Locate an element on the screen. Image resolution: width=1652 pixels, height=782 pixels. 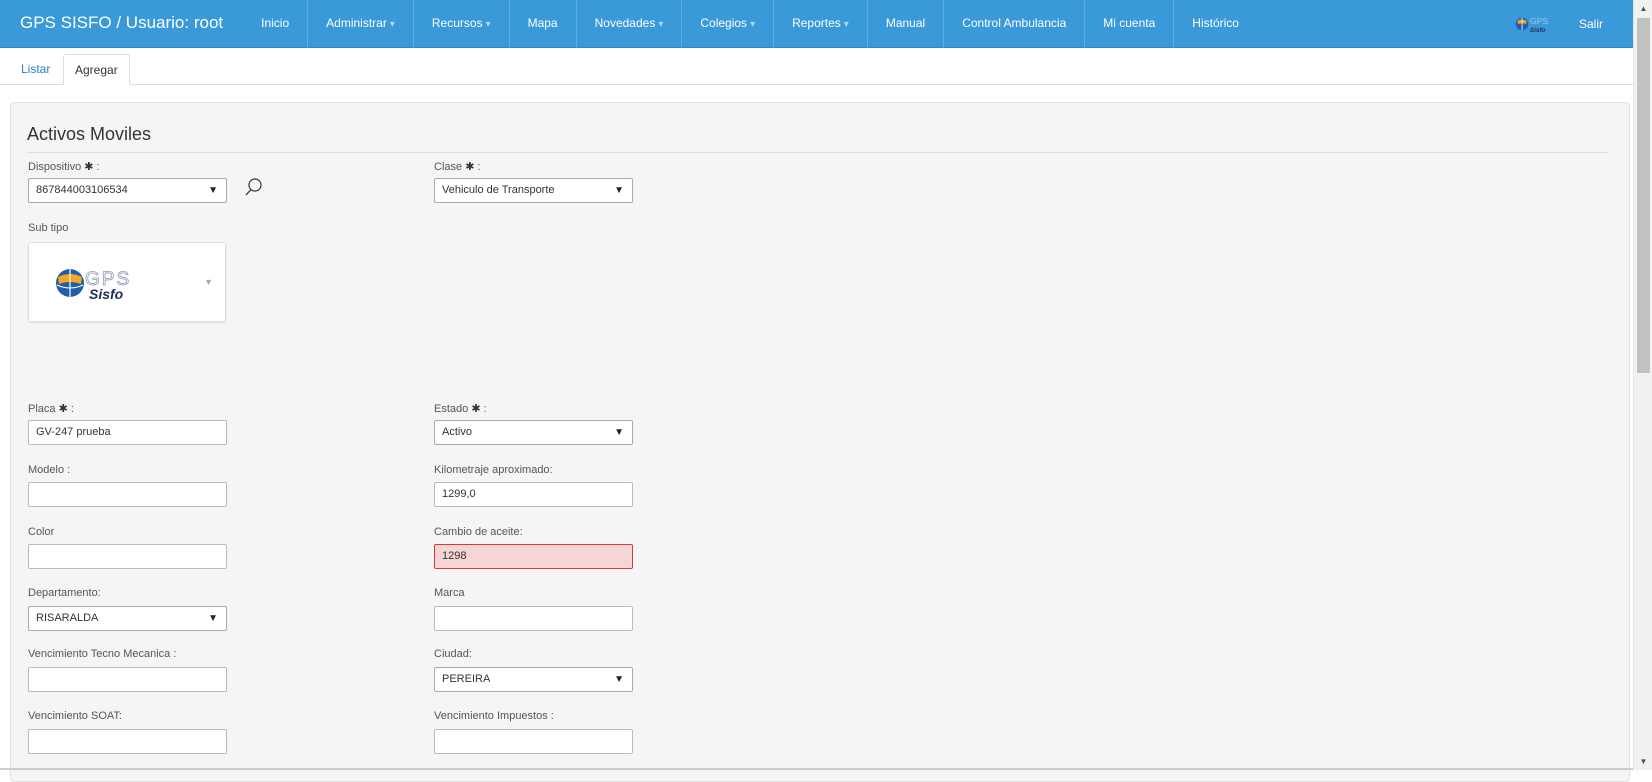
soat-input is located at coordinates (127, 741).